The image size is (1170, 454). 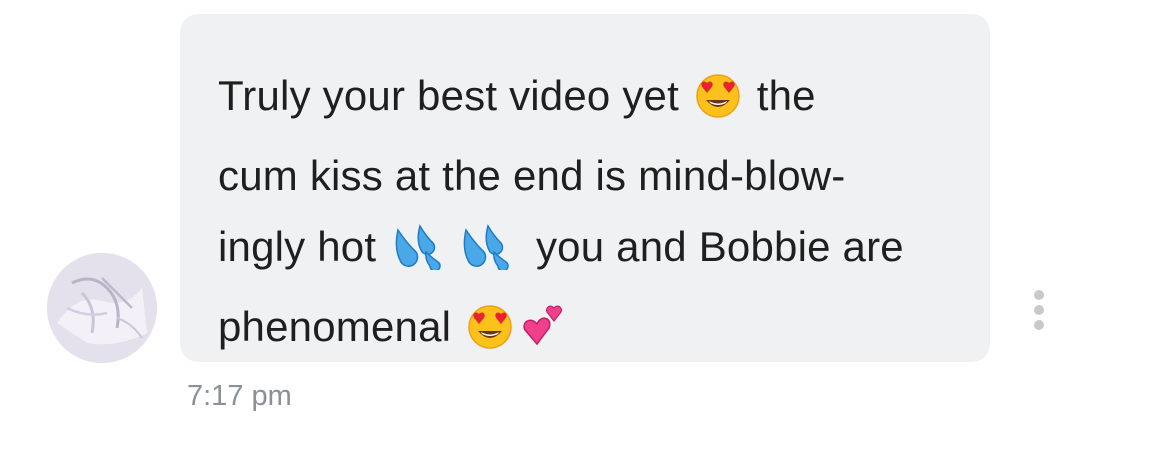 I want to click on message-timestamp: 7:17 pm, so click(x=239, y=396).